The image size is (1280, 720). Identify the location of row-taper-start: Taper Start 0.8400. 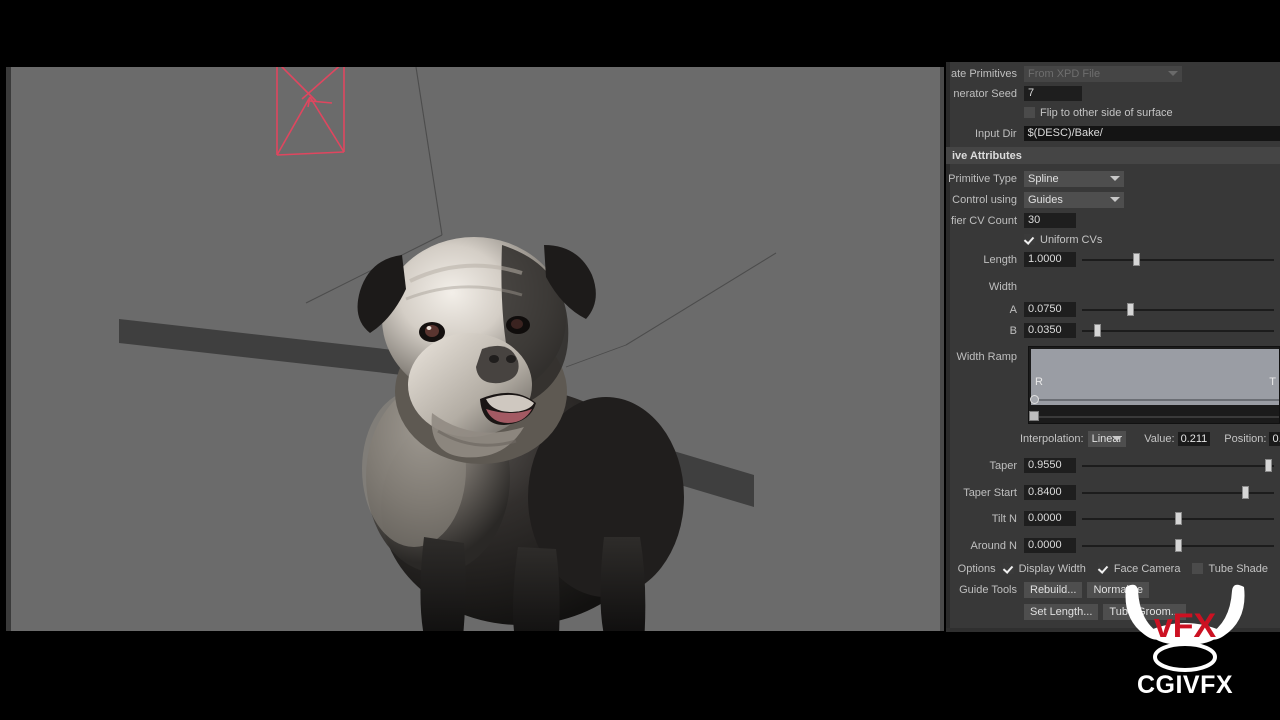
(1113, 492).